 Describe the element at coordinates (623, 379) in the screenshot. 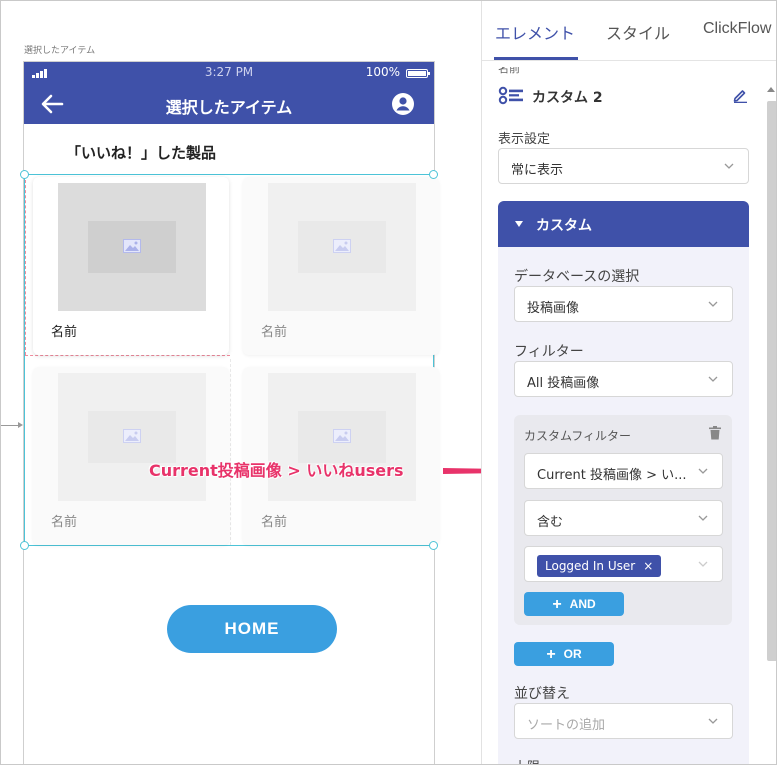

I see `filter-select: All 投稿画像` at that location.